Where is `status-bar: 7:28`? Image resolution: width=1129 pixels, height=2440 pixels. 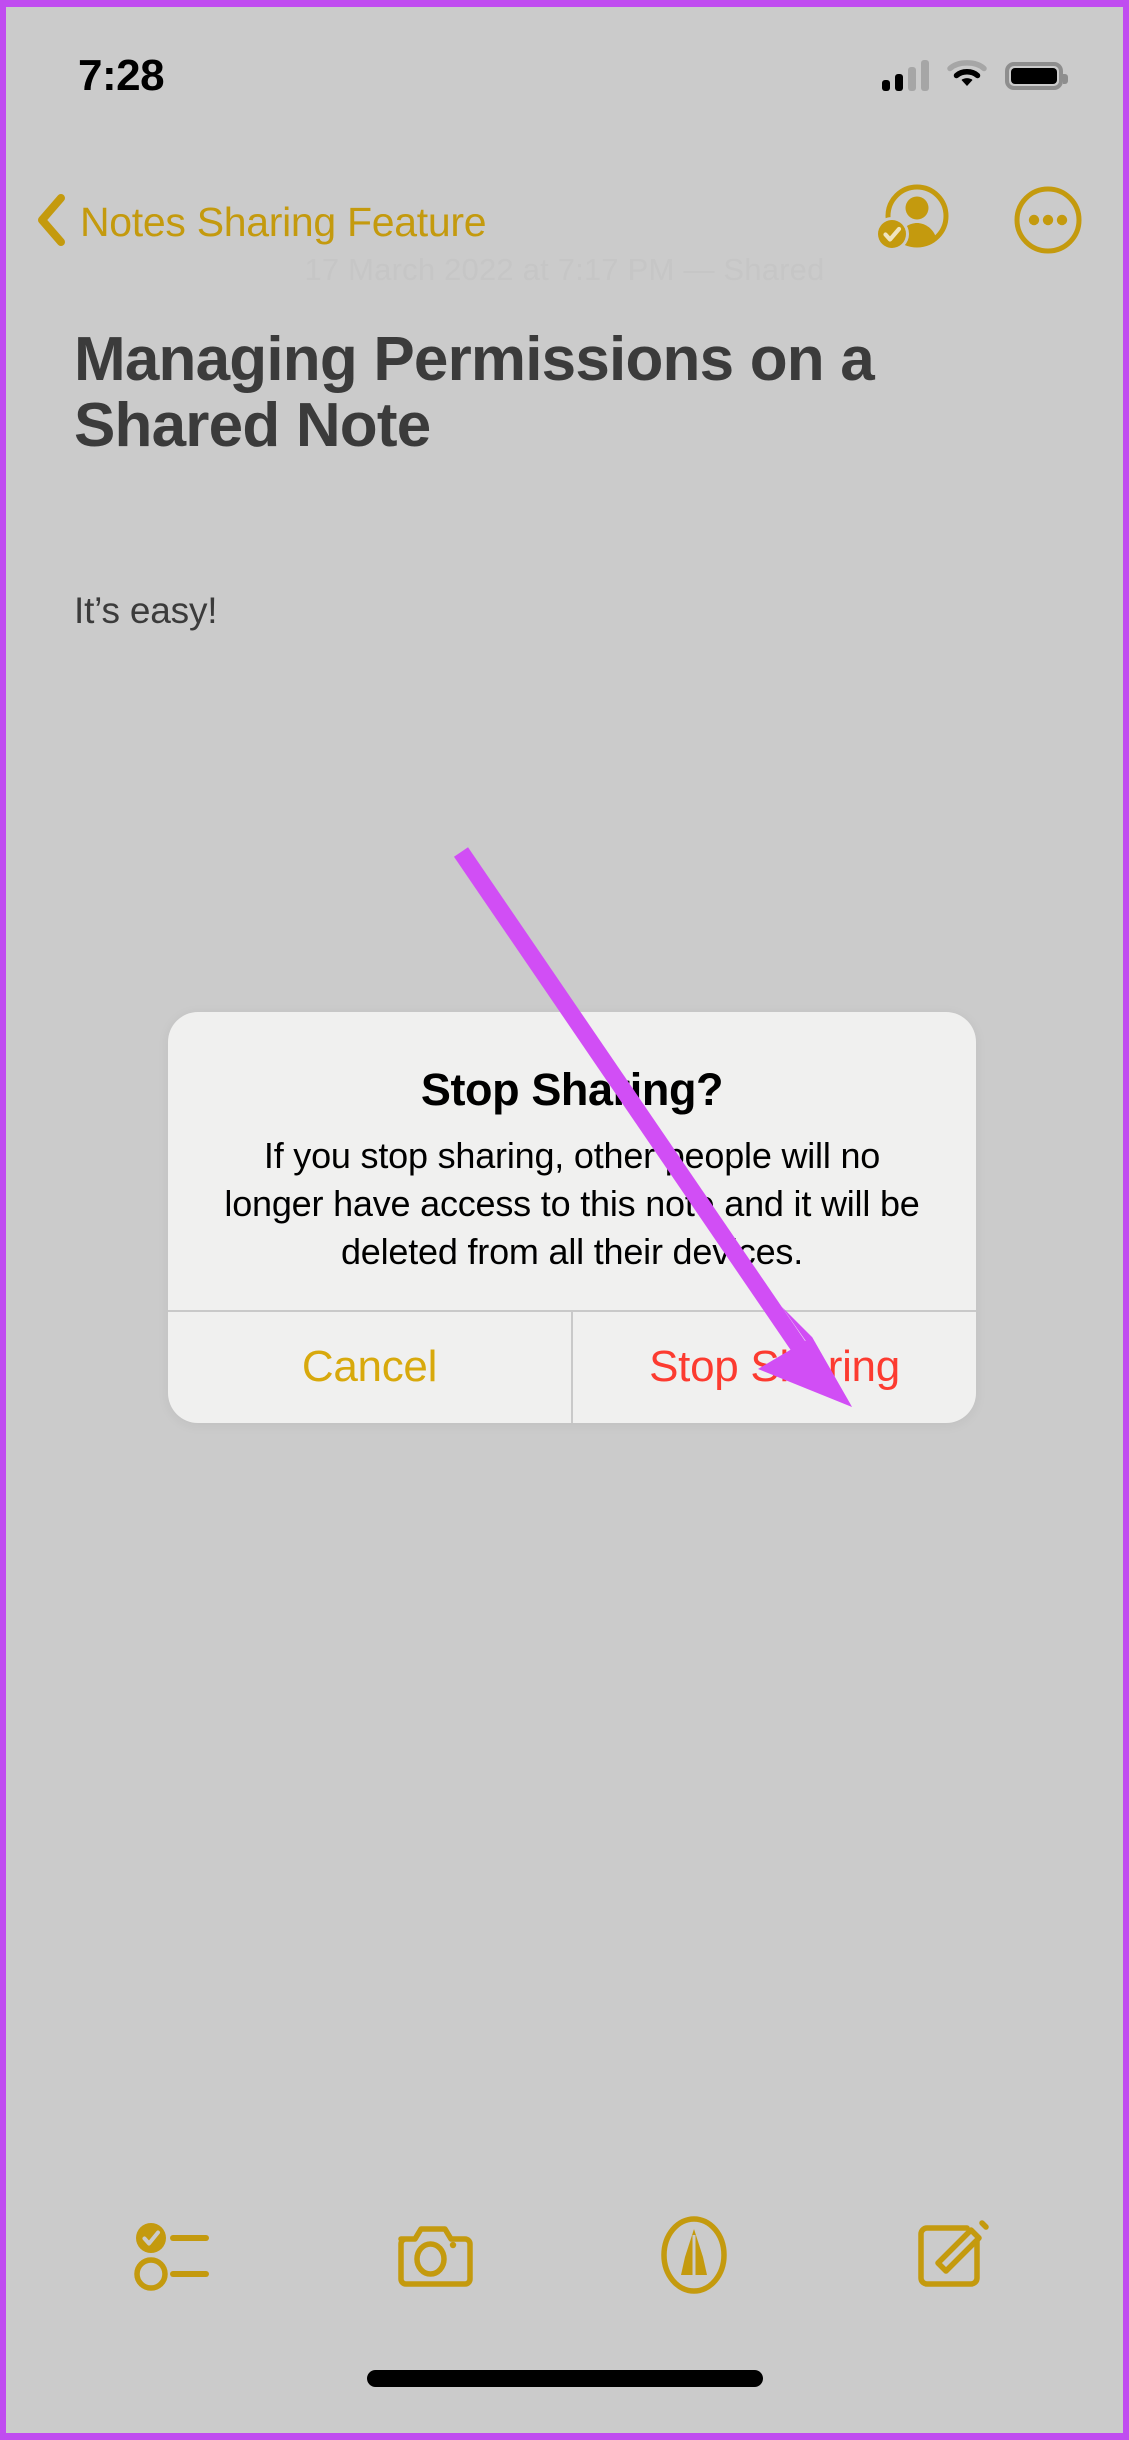
status-bar: 7:28 is located at coordinates (564, 67).